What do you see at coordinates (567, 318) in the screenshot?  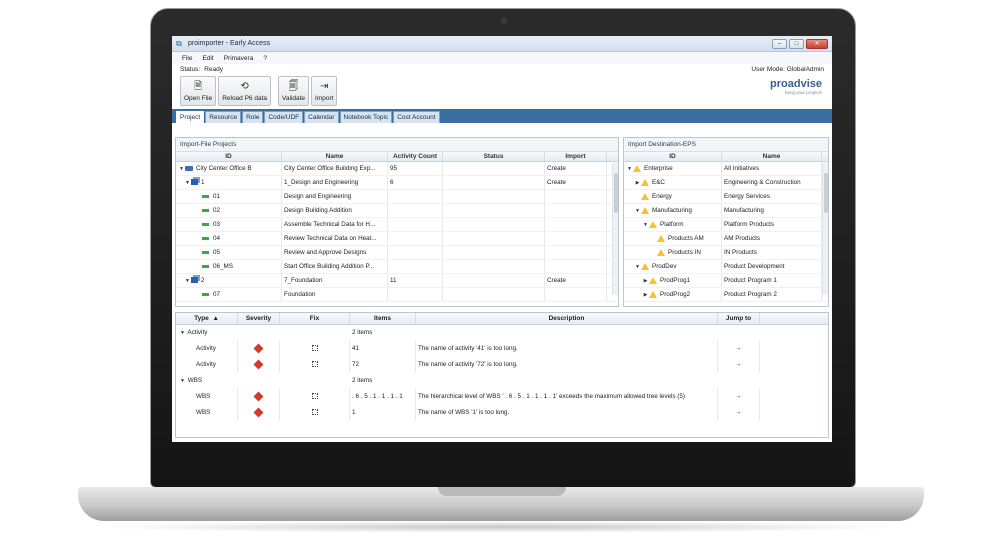 I see `col-description: Description` at bounding box center [567, 318].